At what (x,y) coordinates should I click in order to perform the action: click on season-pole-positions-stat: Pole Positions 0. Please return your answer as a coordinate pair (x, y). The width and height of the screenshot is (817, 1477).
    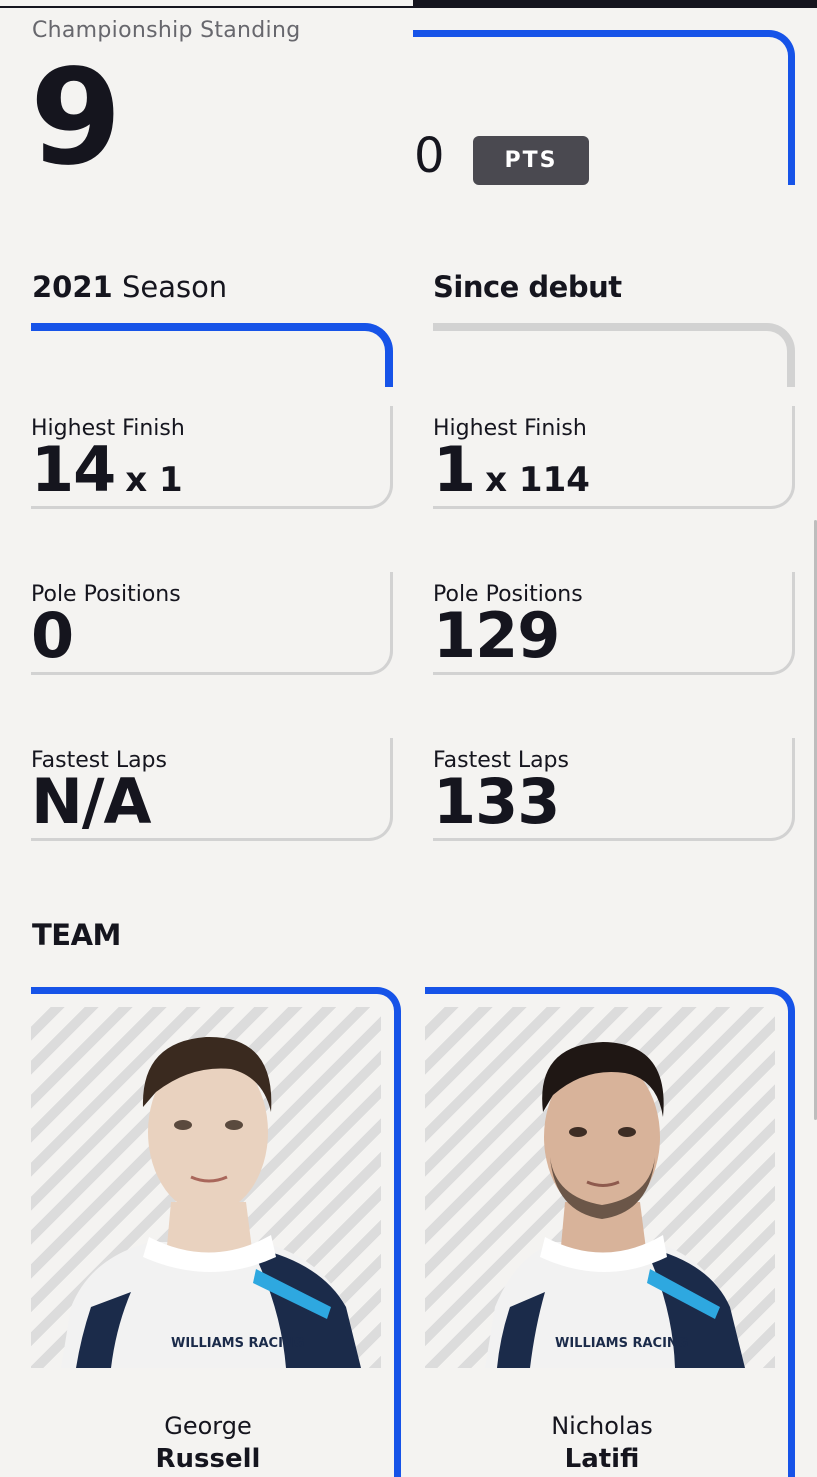
    Looking at the image, I should click on (212, 623).